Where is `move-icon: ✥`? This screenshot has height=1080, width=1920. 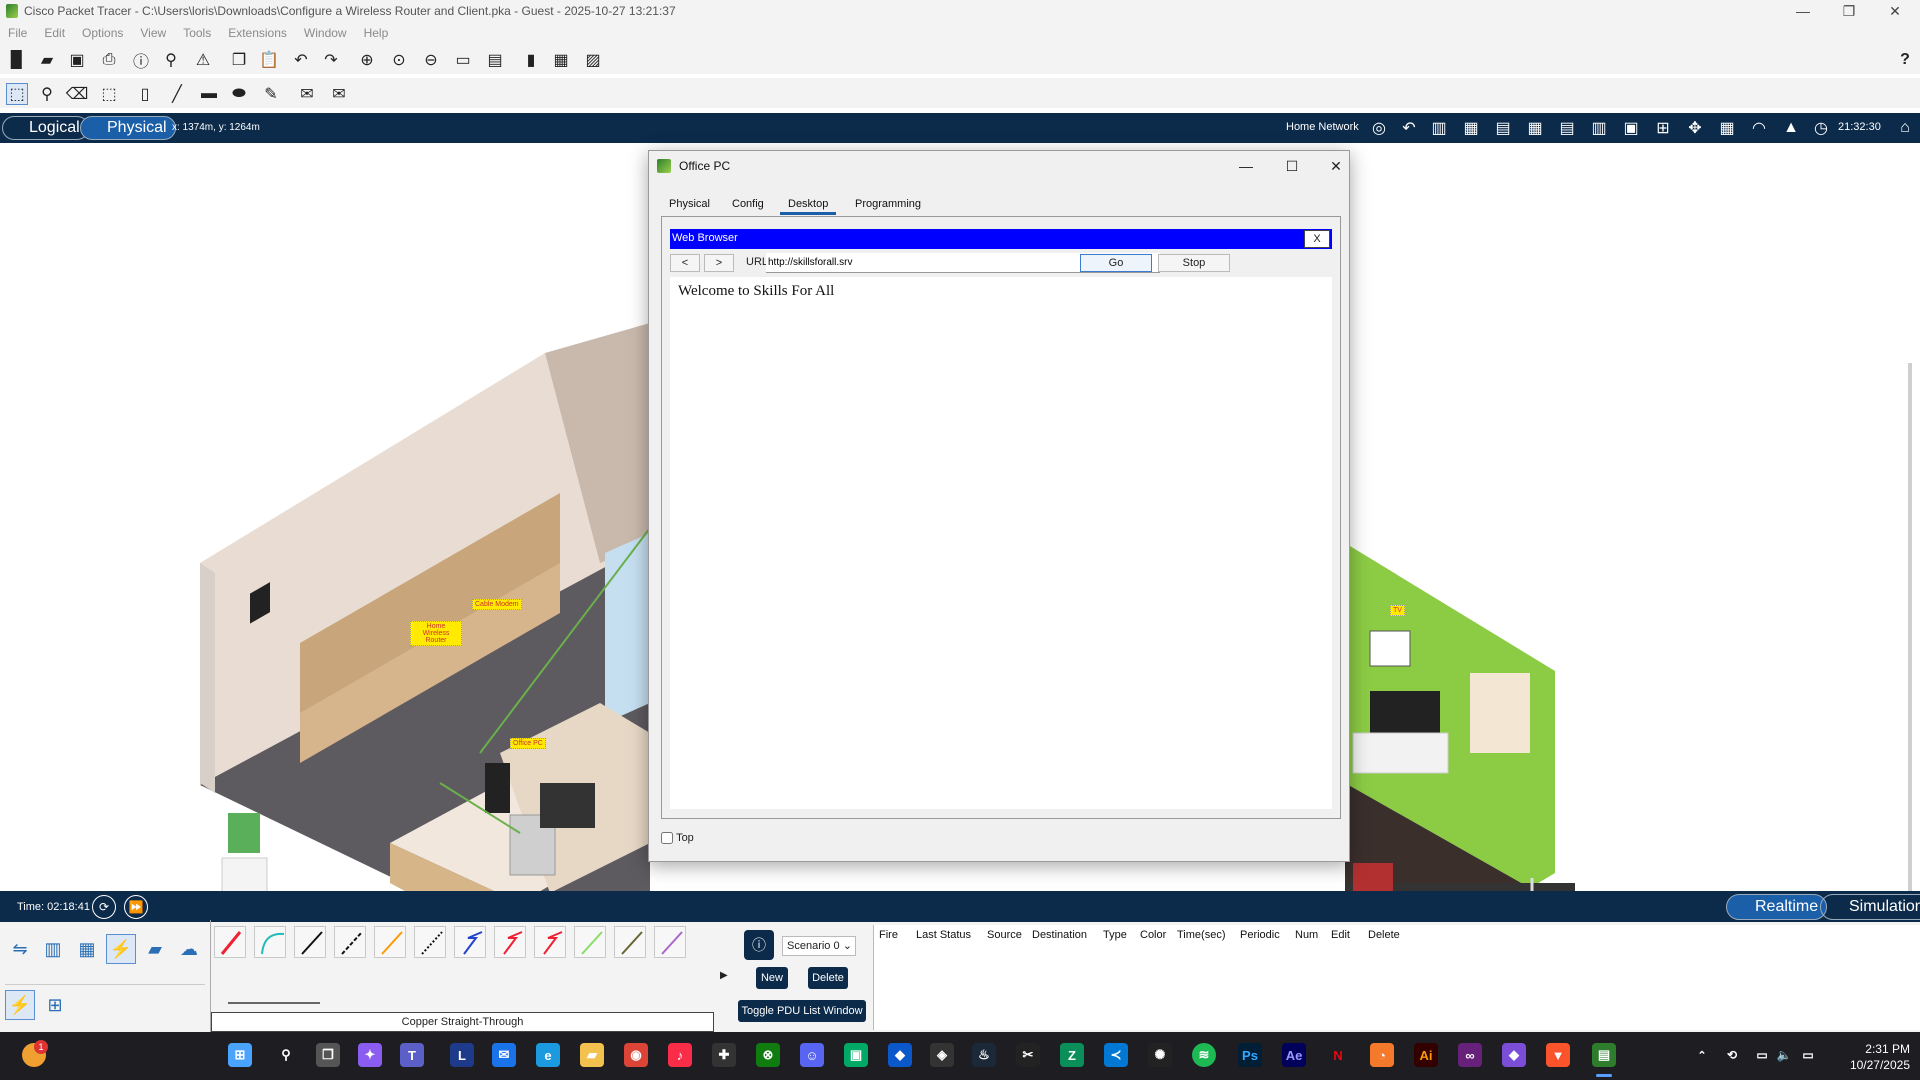
move-icon: ✥ is located at coordinates (1695, 128).